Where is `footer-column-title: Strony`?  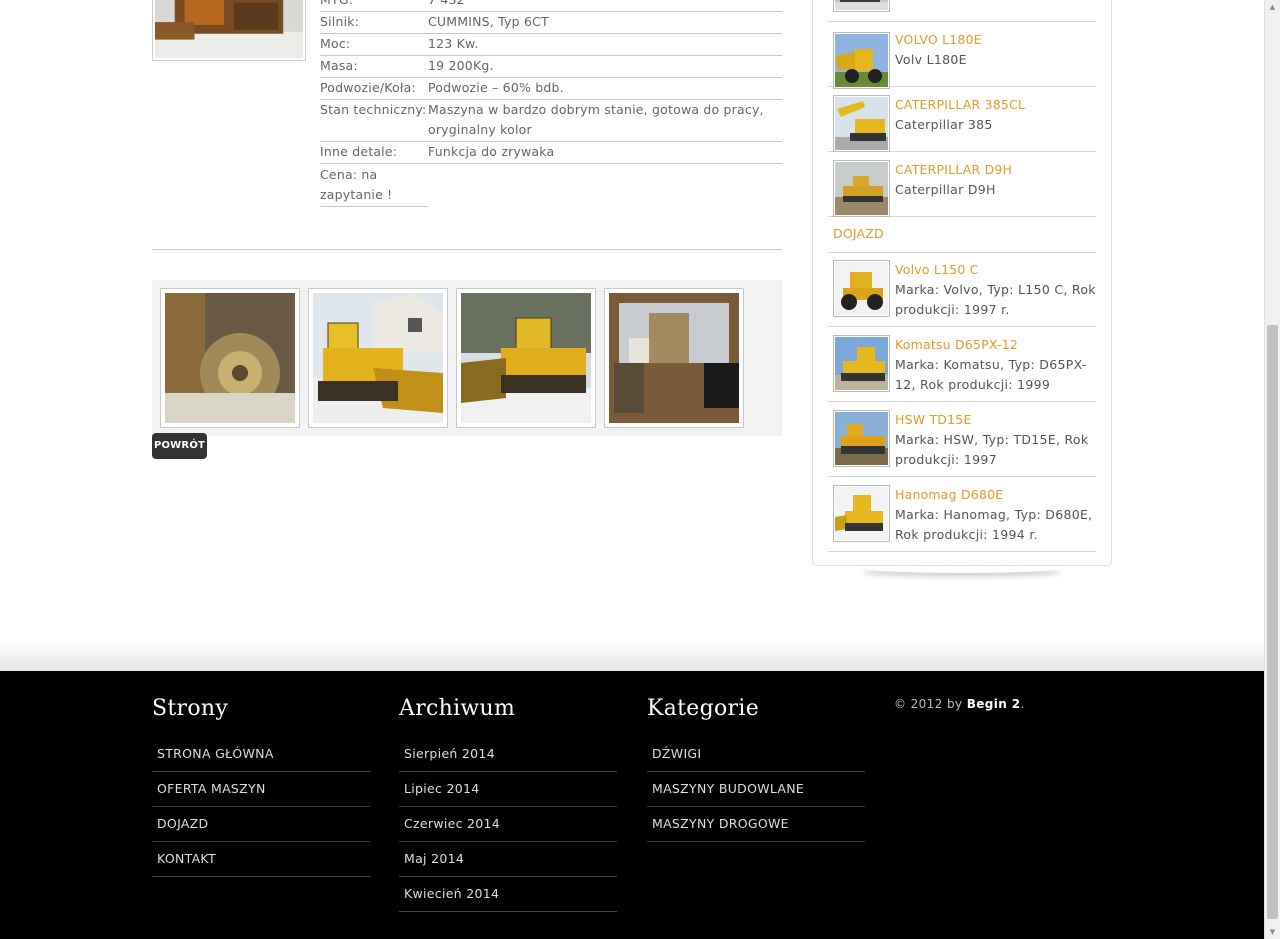
footer-column-title: Strony is located at coordinates (190, 708).